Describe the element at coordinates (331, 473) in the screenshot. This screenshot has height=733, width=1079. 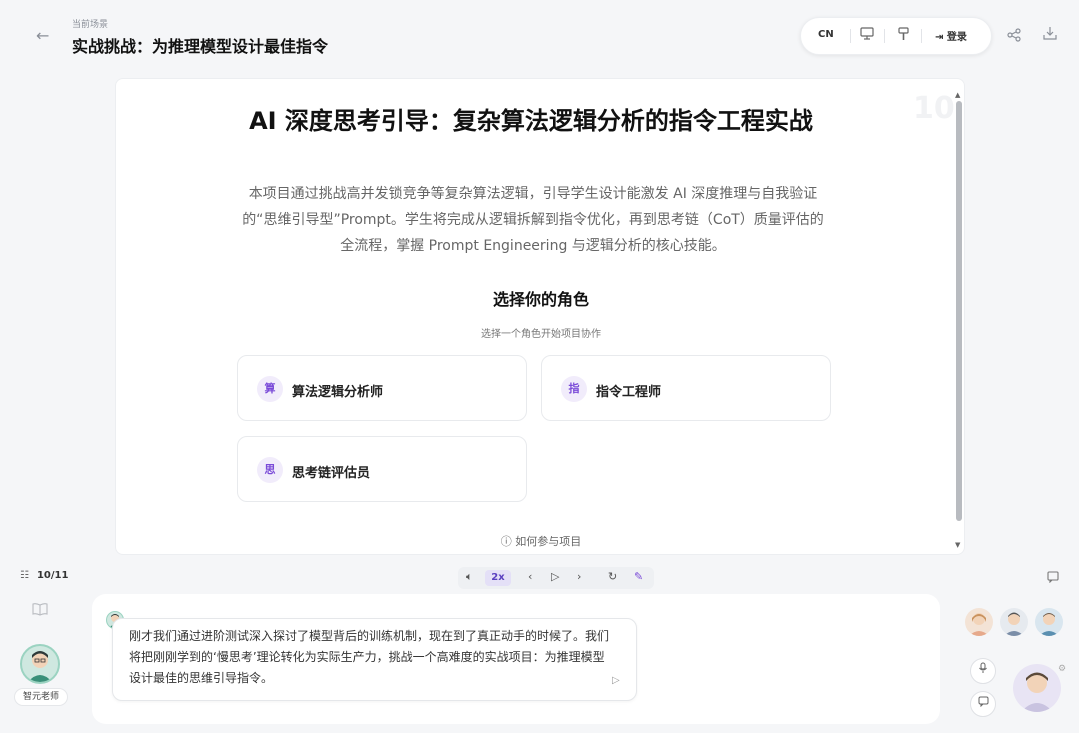
I see `role-label: 思考链评估员` at that location.